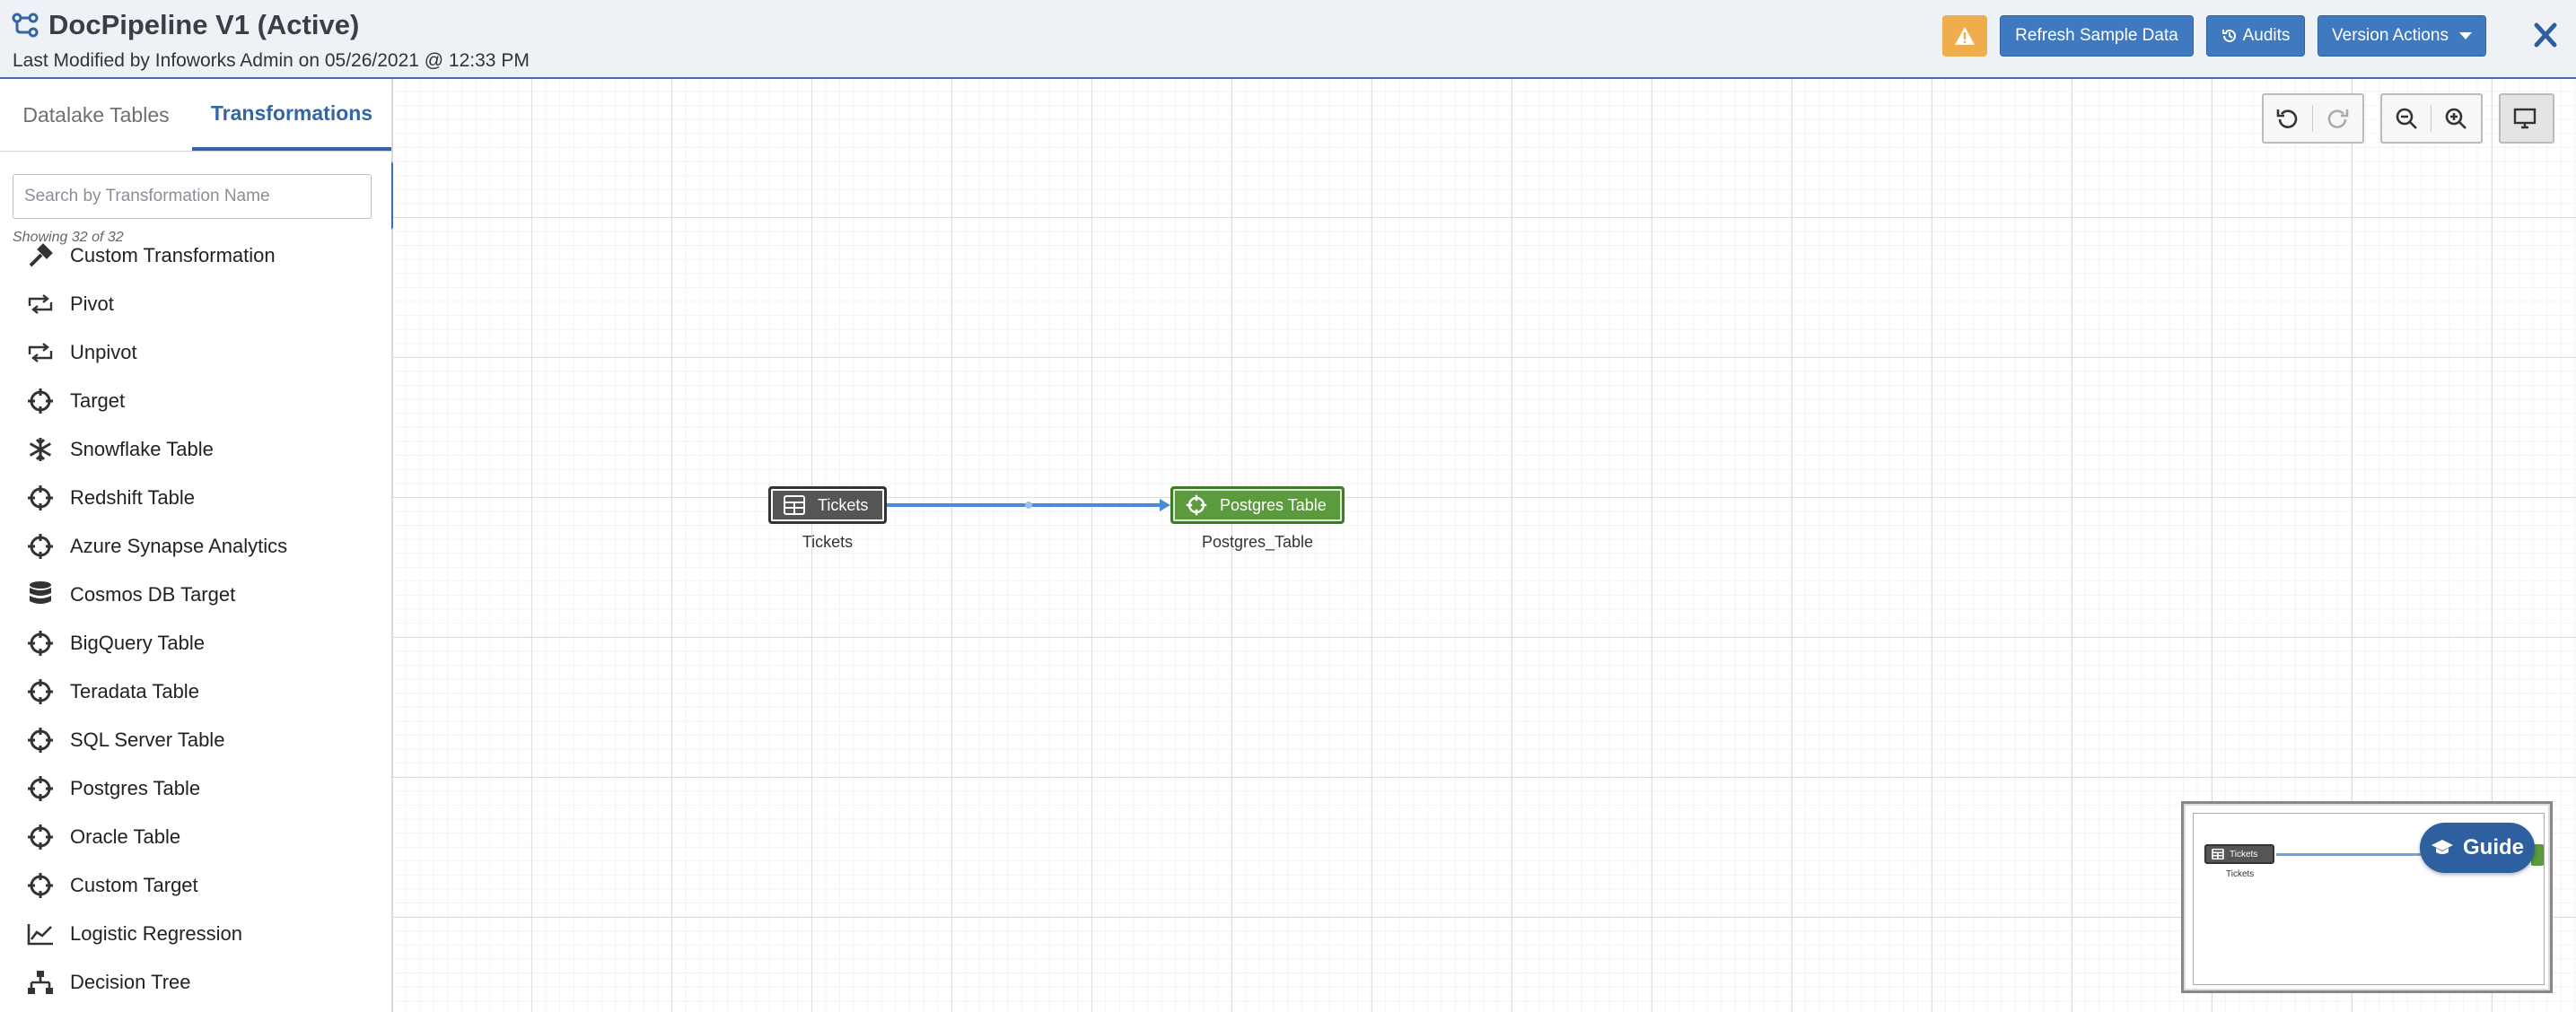  I want to click on guide-button: Guide, so click(2477, 848).